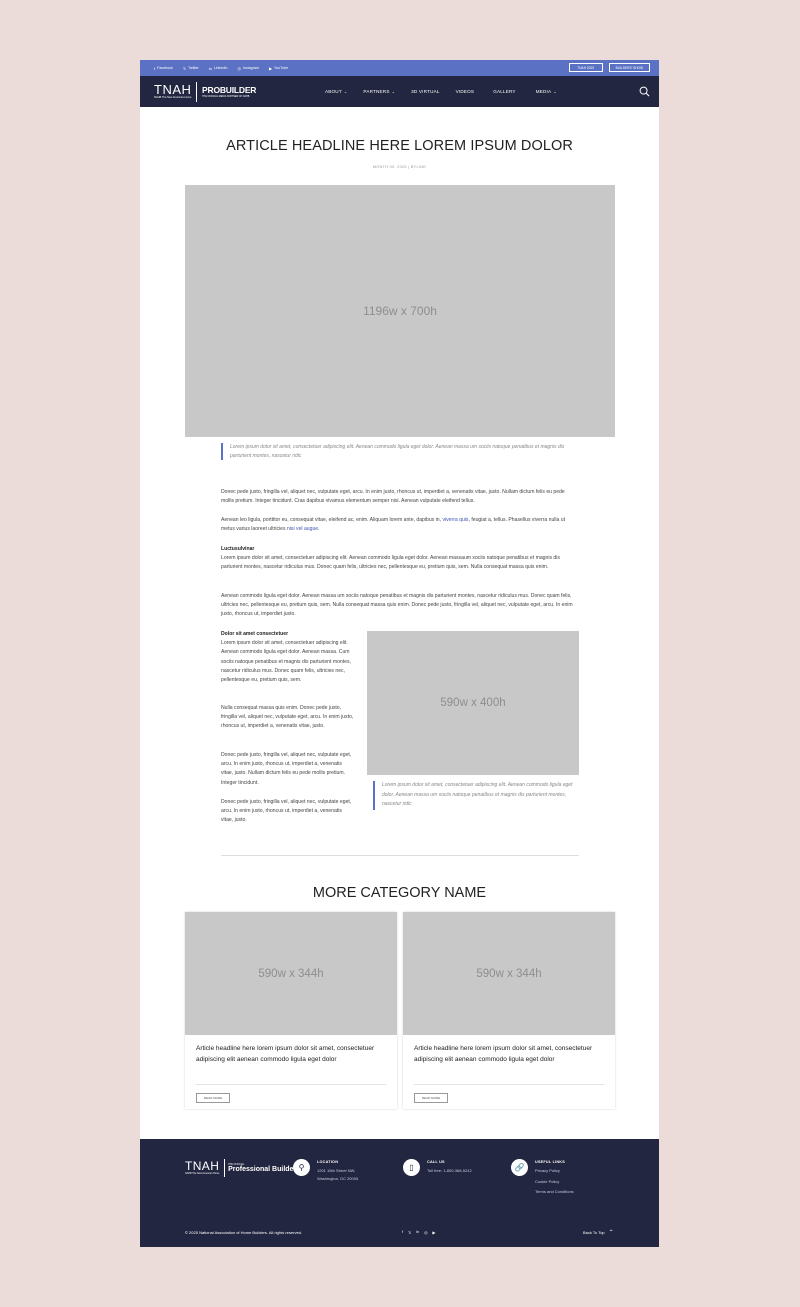 This screenshot has height=1307, width=800. I want to click on nisi-vel-augue-link: nisi vel augue, so click(302, 529).